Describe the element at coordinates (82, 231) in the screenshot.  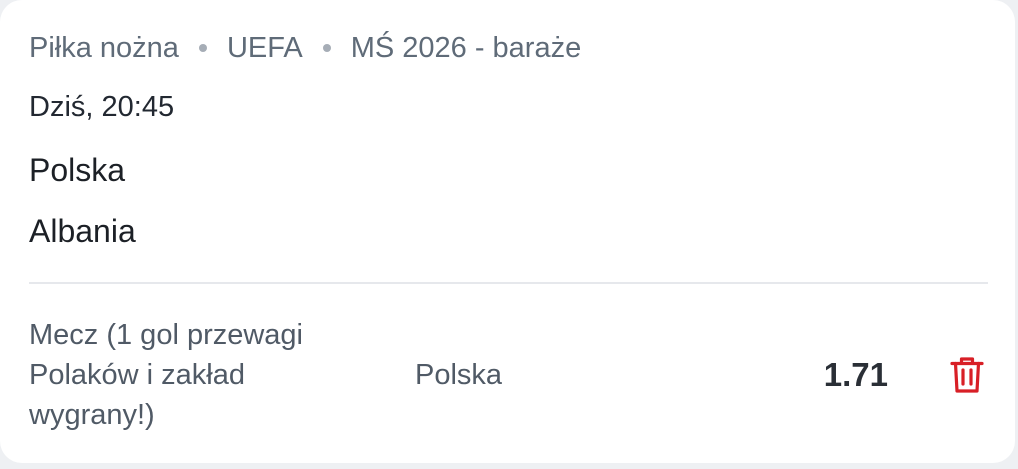
I see `away-team-name: Albania` at that location.